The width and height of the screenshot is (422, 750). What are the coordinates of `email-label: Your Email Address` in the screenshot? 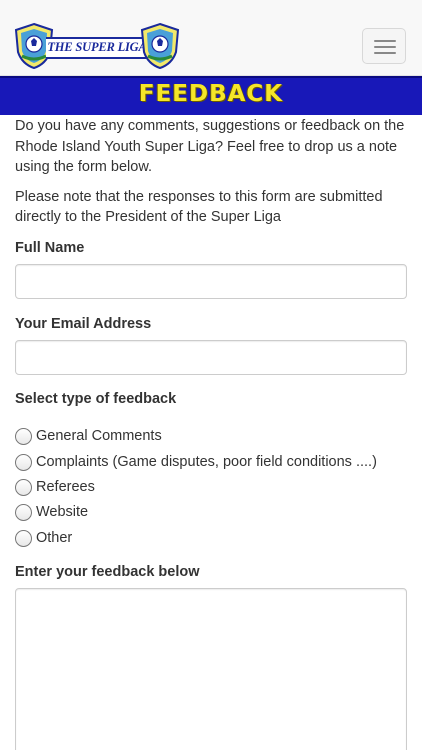 It's located at (83, 324).